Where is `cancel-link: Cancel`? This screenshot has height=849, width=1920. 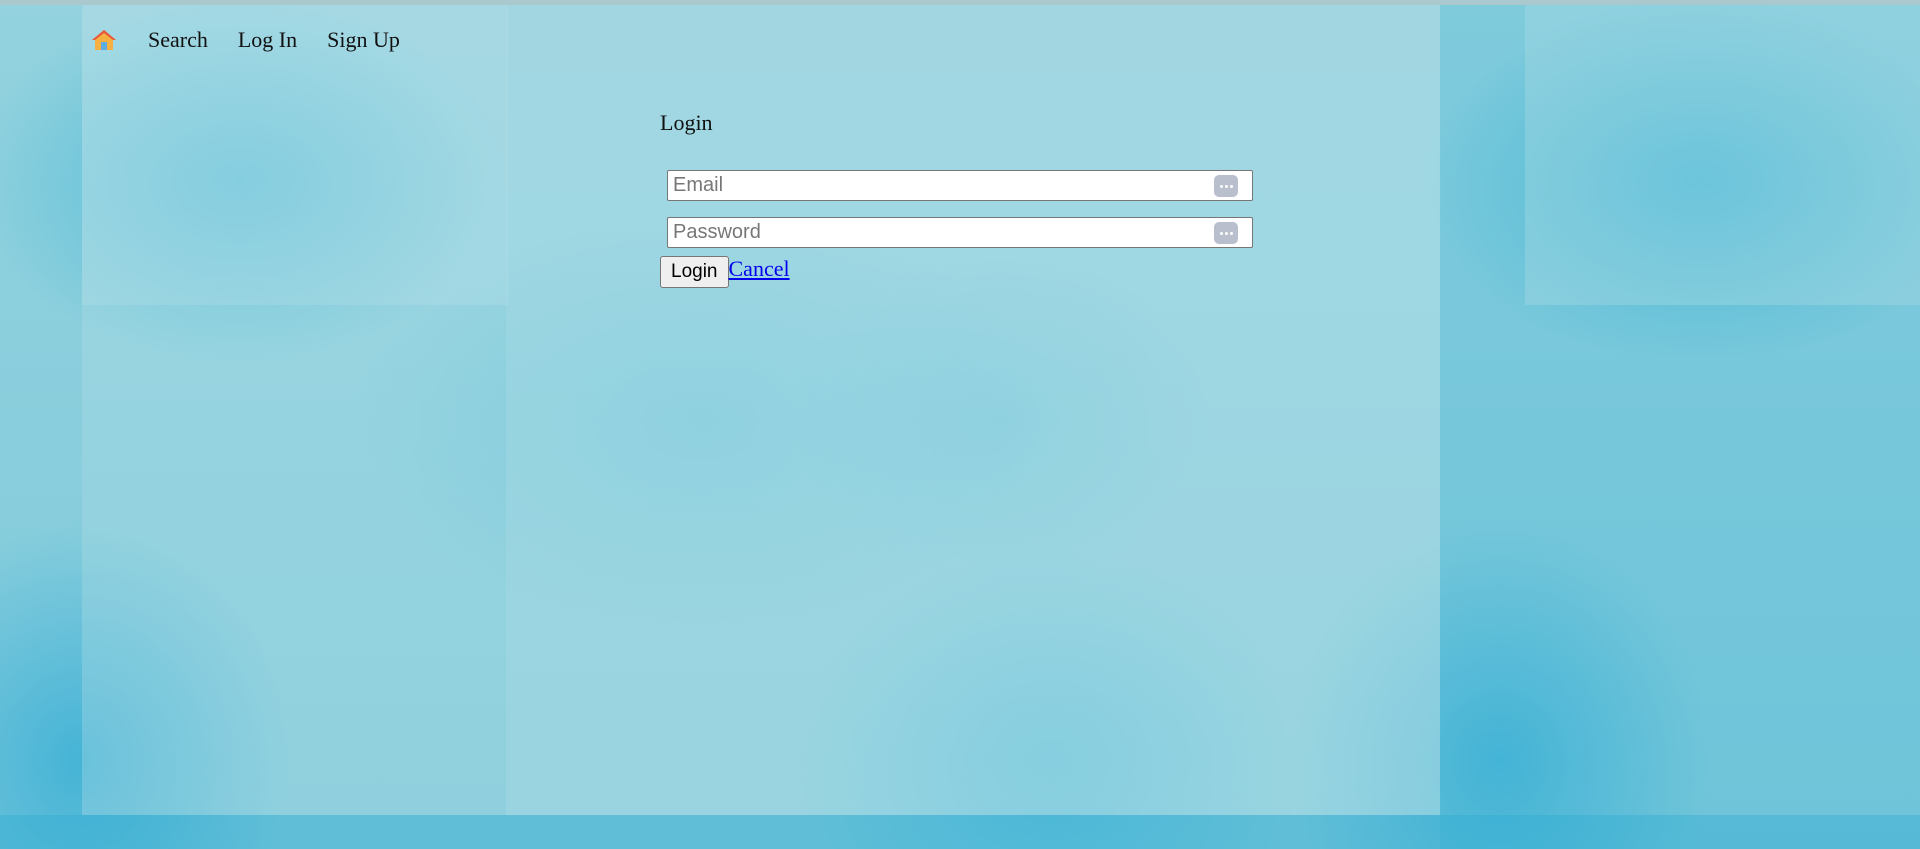
cancel-link: Cancel is located at coordinates (759, 269).